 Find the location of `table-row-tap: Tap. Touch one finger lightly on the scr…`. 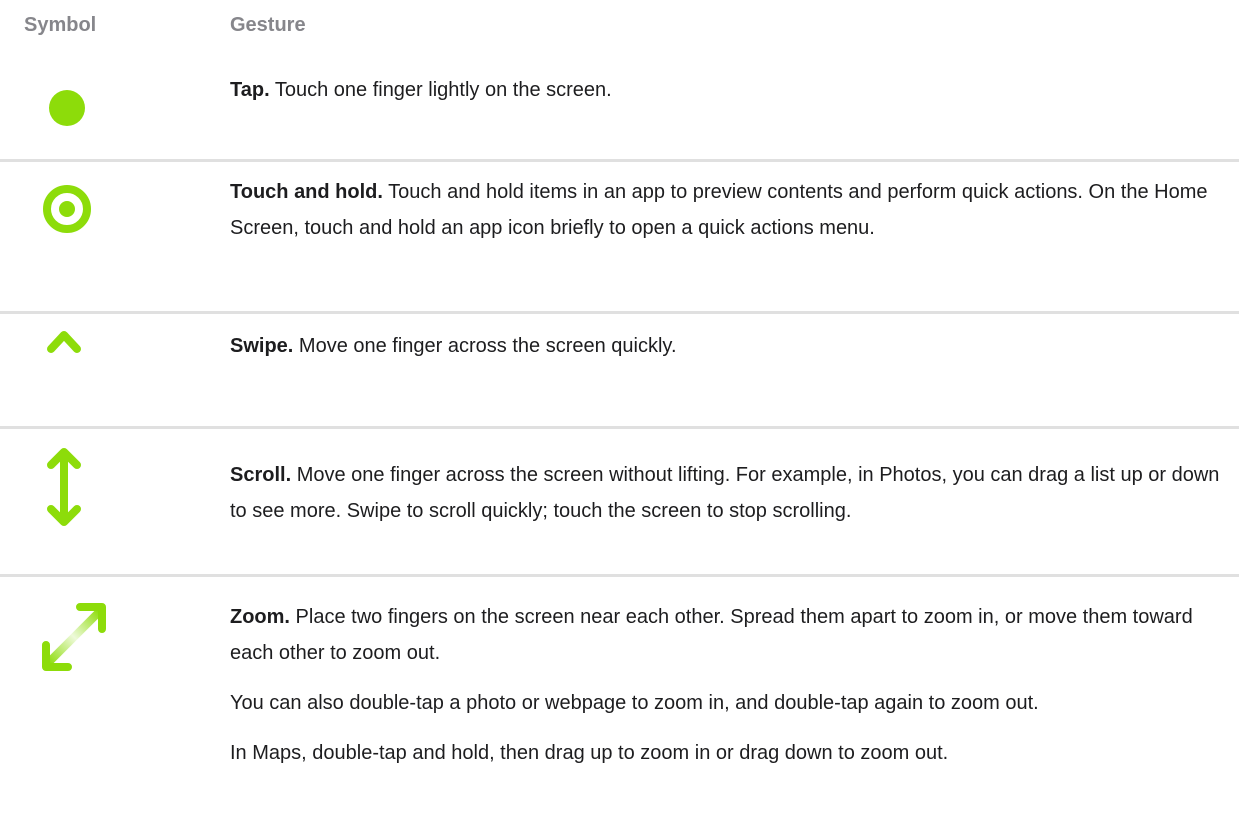

table-row-tap: Tap. Touch one finger lightly on the scr… is located at coordinates (619, 107).